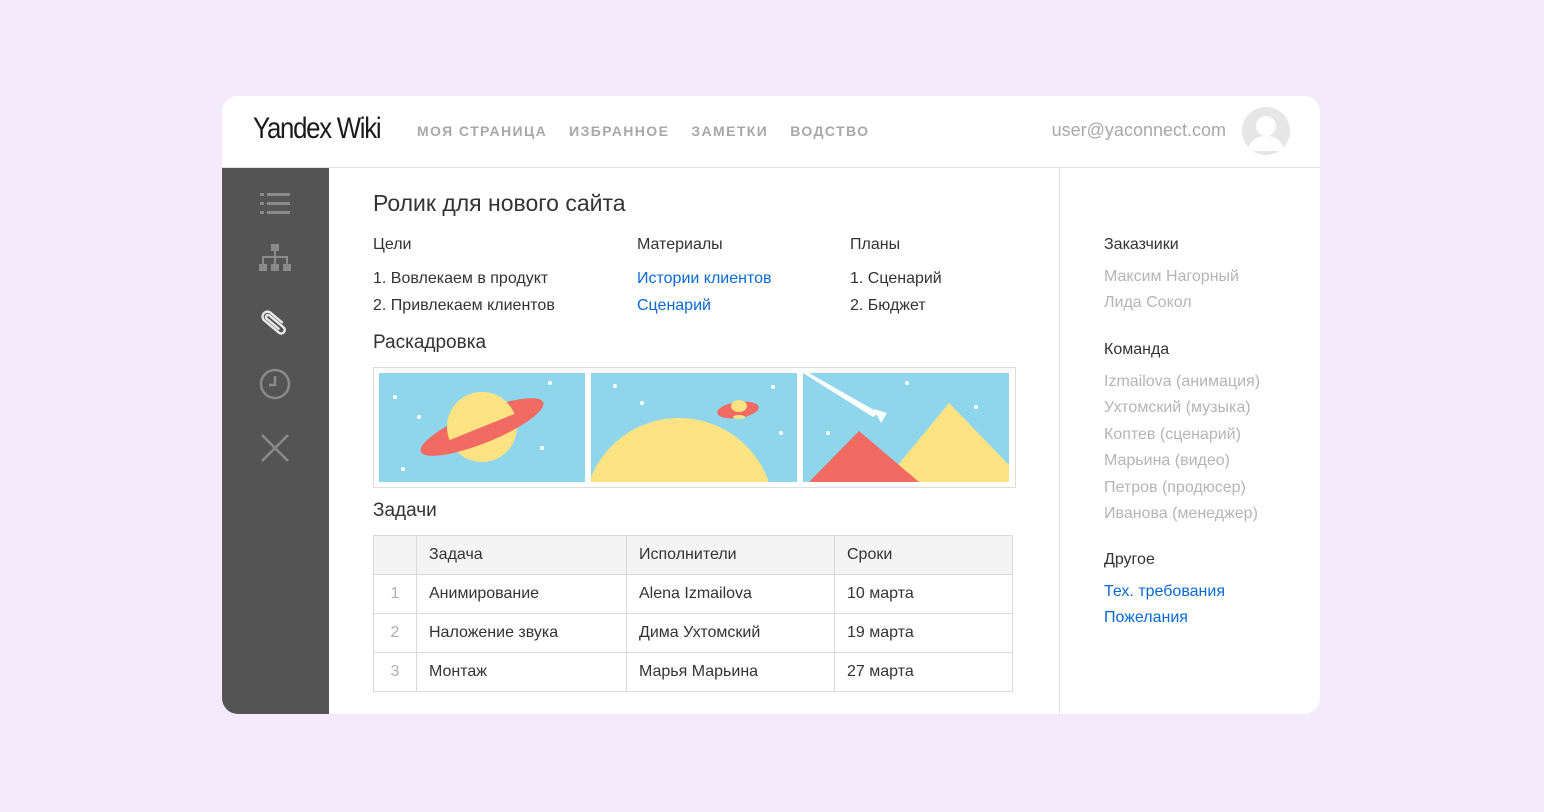 This screenshot has width=1544, height=812. Describe the element at coordinates (1177, 408) in the screenshot. I see `team-member: Ухтомский (музыка)` at that location.